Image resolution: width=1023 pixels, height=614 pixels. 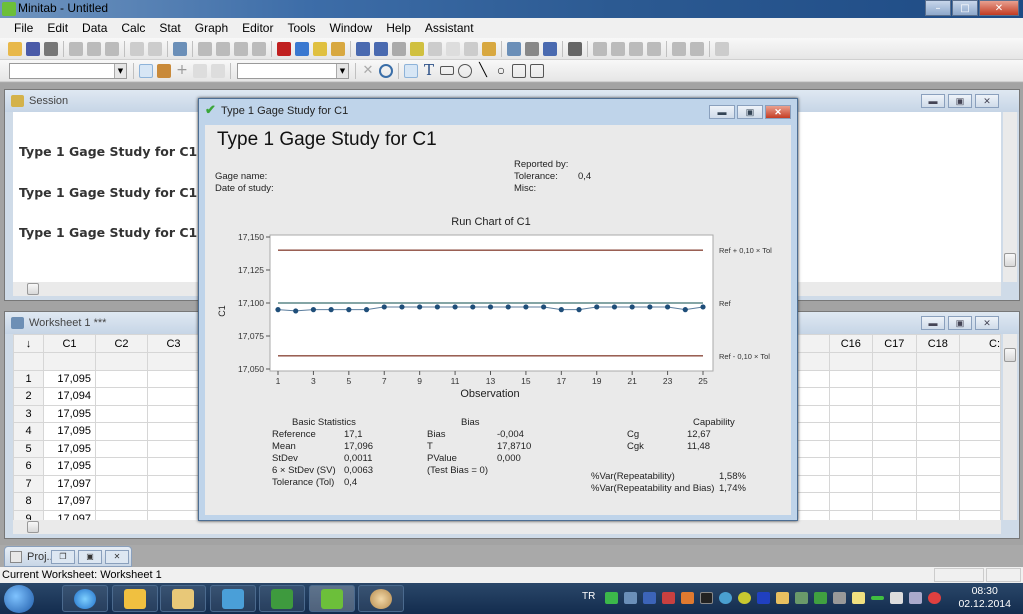 What do you see at coordinates (915, 598) in the screenshot?
I see `network-connection-icon` at bounding box center [915, 598].